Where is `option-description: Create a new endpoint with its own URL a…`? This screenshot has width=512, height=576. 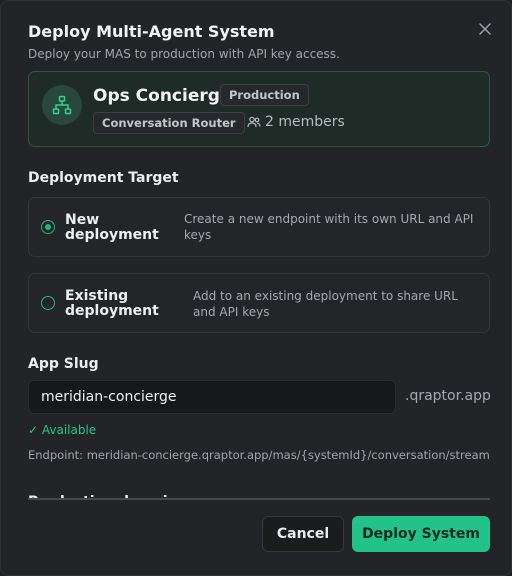
option-description: Create a new endpoint with its own URL a… is located at coordinates (329, 227).